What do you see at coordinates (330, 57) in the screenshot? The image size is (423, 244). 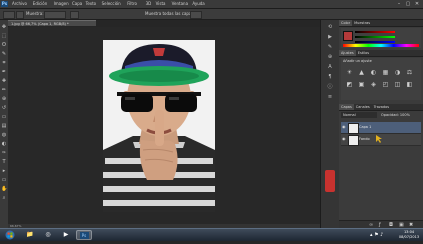 I see `clone-source-icon: ⊕` at bounding box center [330, 57].